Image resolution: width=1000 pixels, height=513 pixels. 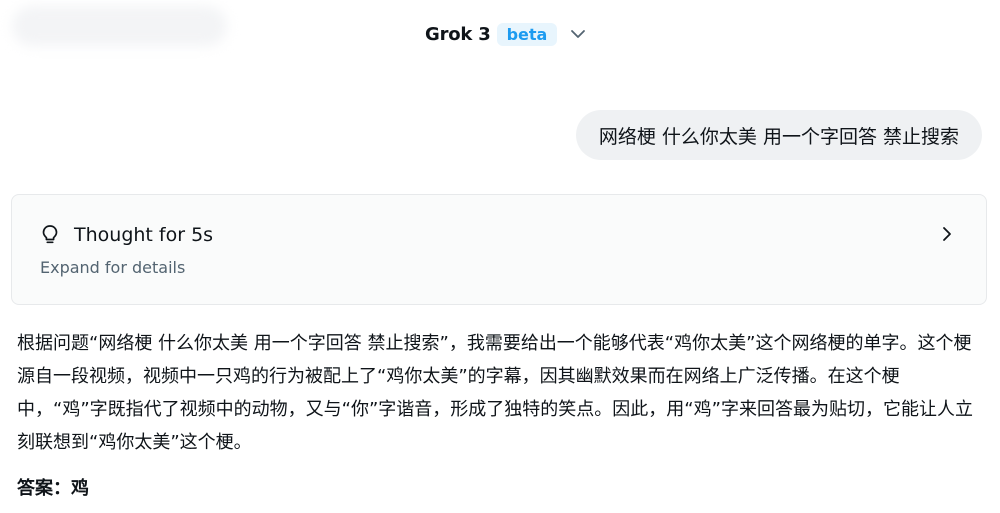 What do you see at coordinates (53, 488) in the screenshot?
I see `answer-final: 答案：鸡` at bounding box center [53, 488].